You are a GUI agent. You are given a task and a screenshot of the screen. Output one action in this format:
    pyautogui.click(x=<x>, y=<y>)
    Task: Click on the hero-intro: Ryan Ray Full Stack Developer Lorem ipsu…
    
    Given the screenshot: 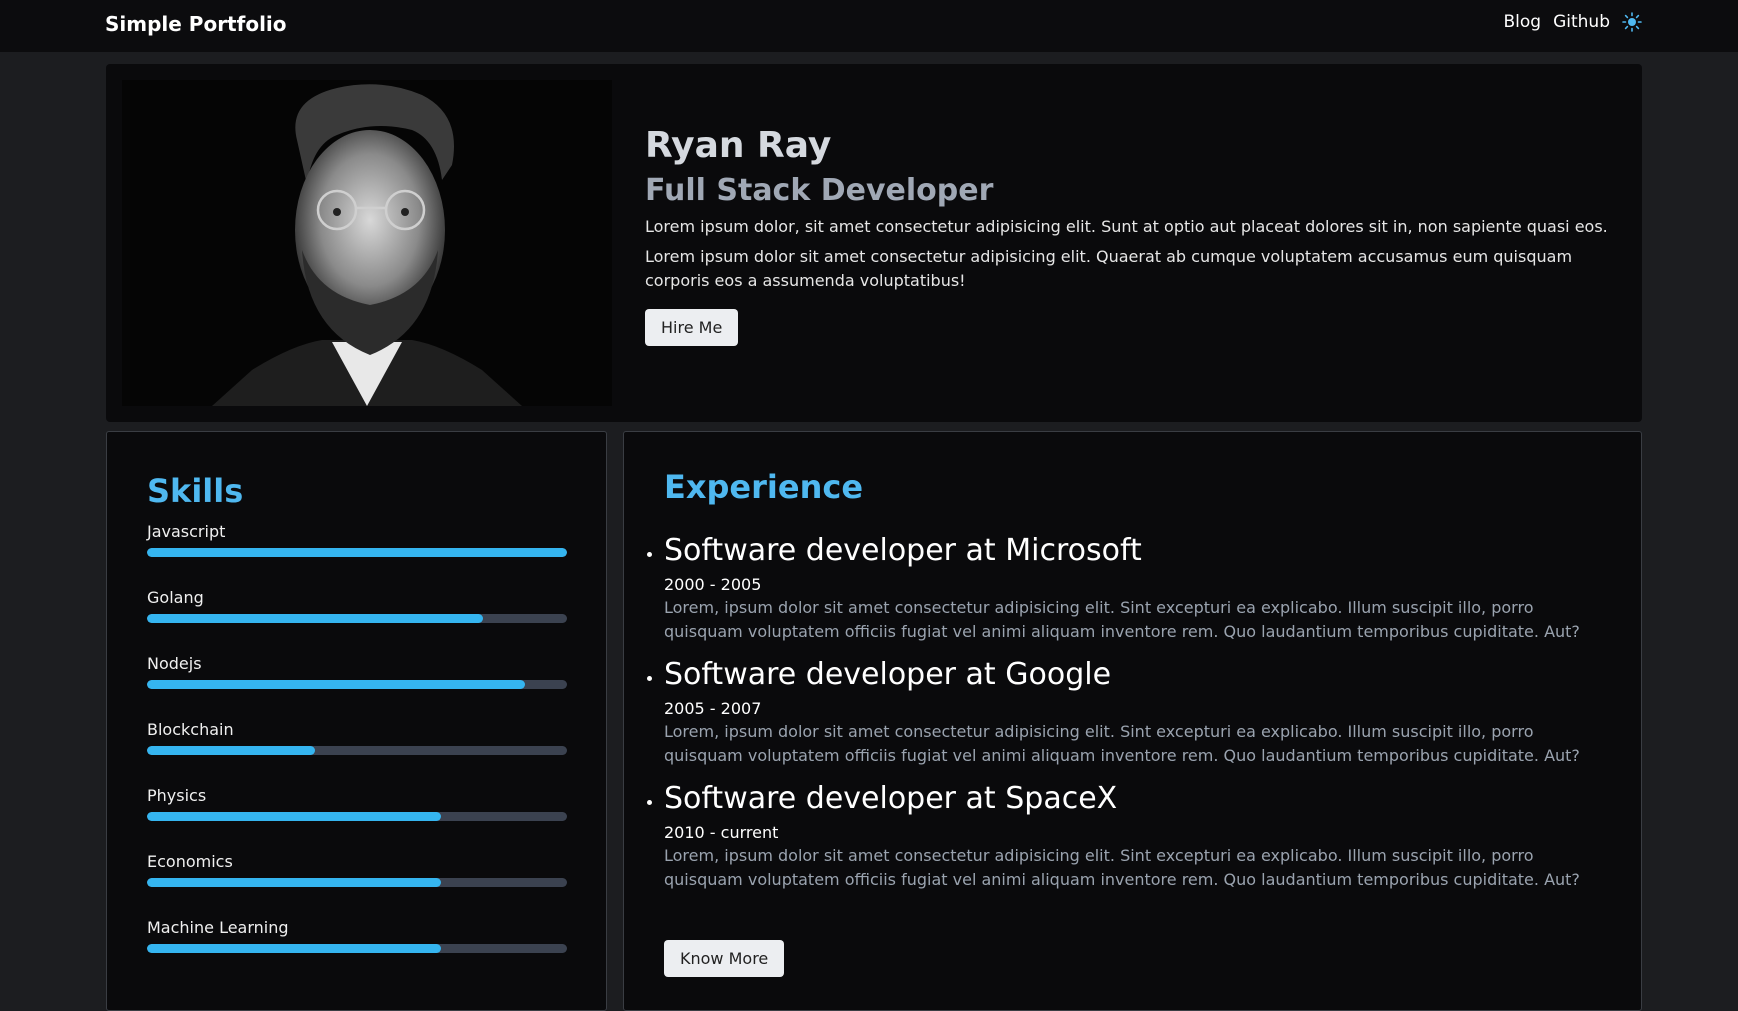 What is the action you would take?
    pyautogui.click(x=1130, y=235)
    